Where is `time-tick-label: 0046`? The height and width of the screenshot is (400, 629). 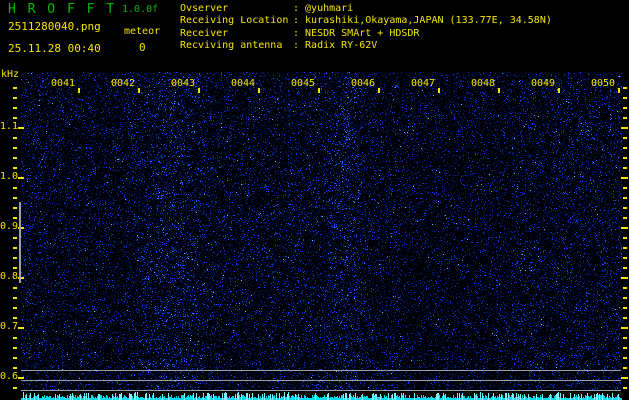
time-tick-label: 0046 is located at coordinates (363, 83).